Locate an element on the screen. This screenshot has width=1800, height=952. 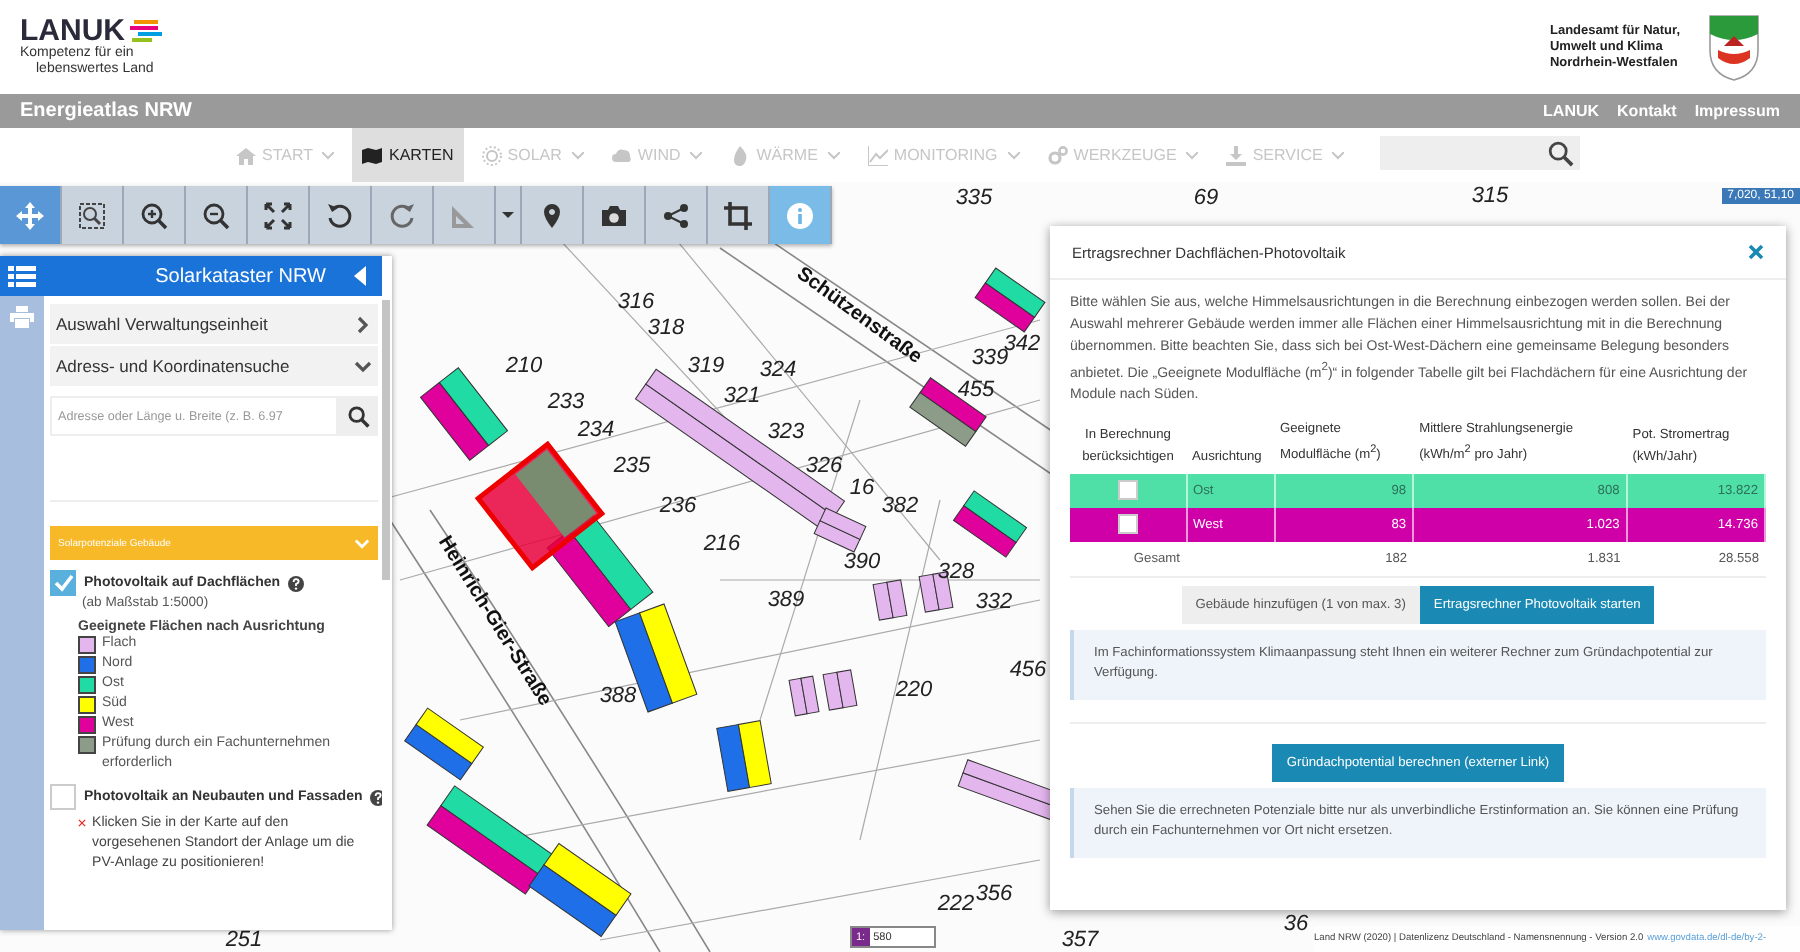
collapse-icon is located at coordinates (360, 276).